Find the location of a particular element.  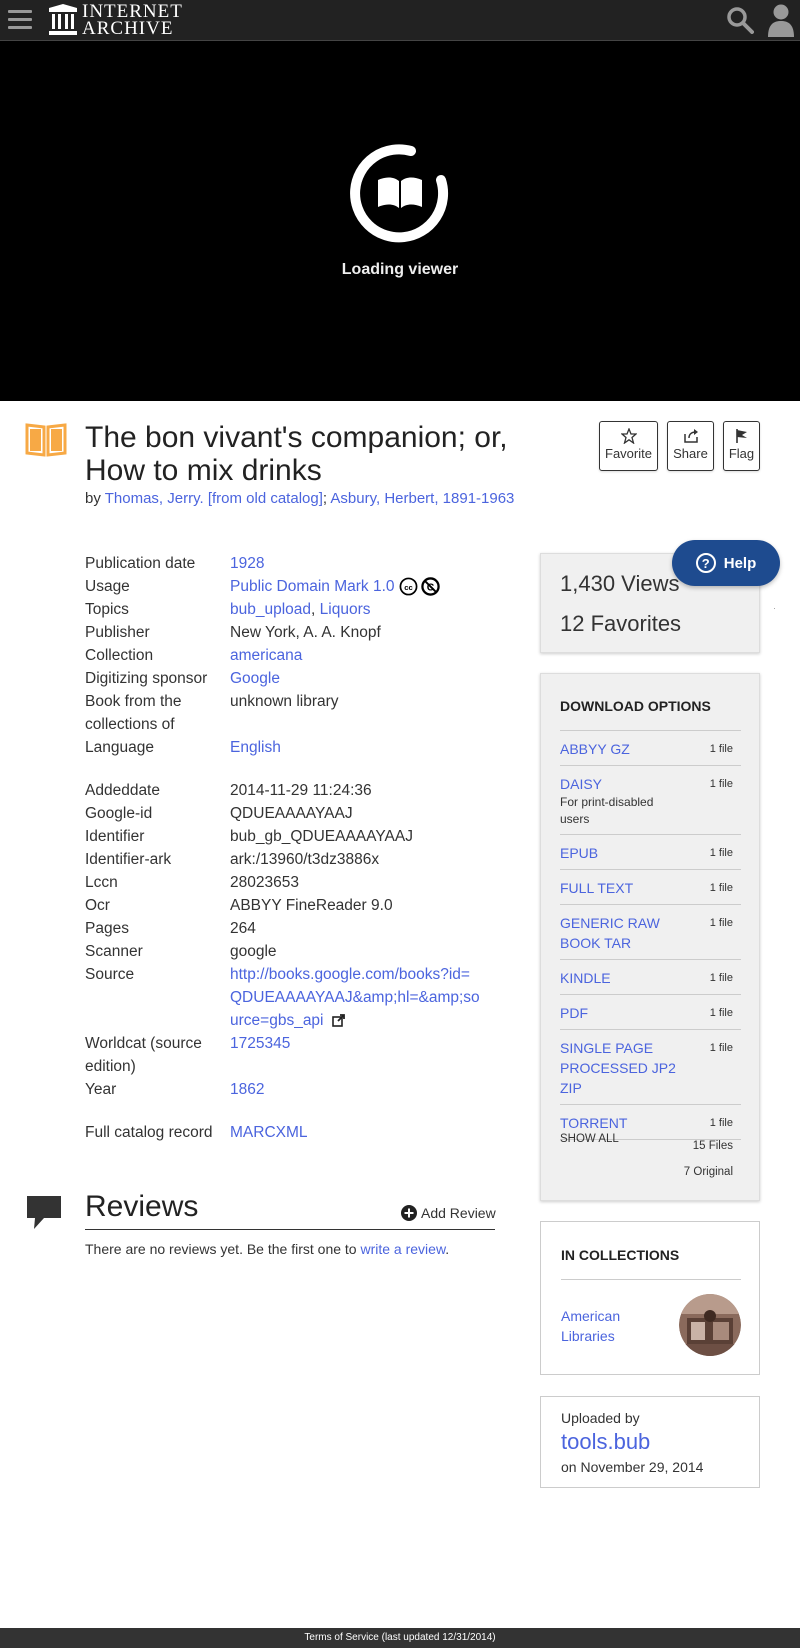

cc-license-icons: cc C is located at coordinates (419, 587).